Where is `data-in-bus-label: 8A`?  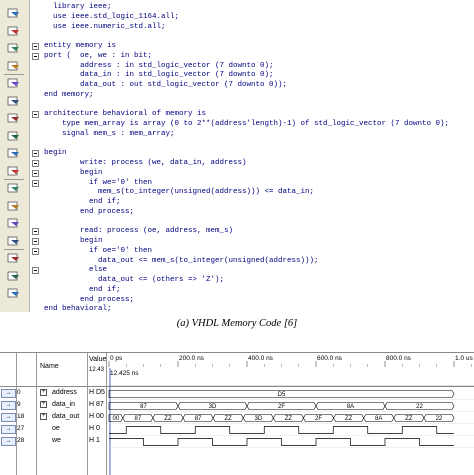
data-in-bus-label: 8A is located at coordinates (350, 407).